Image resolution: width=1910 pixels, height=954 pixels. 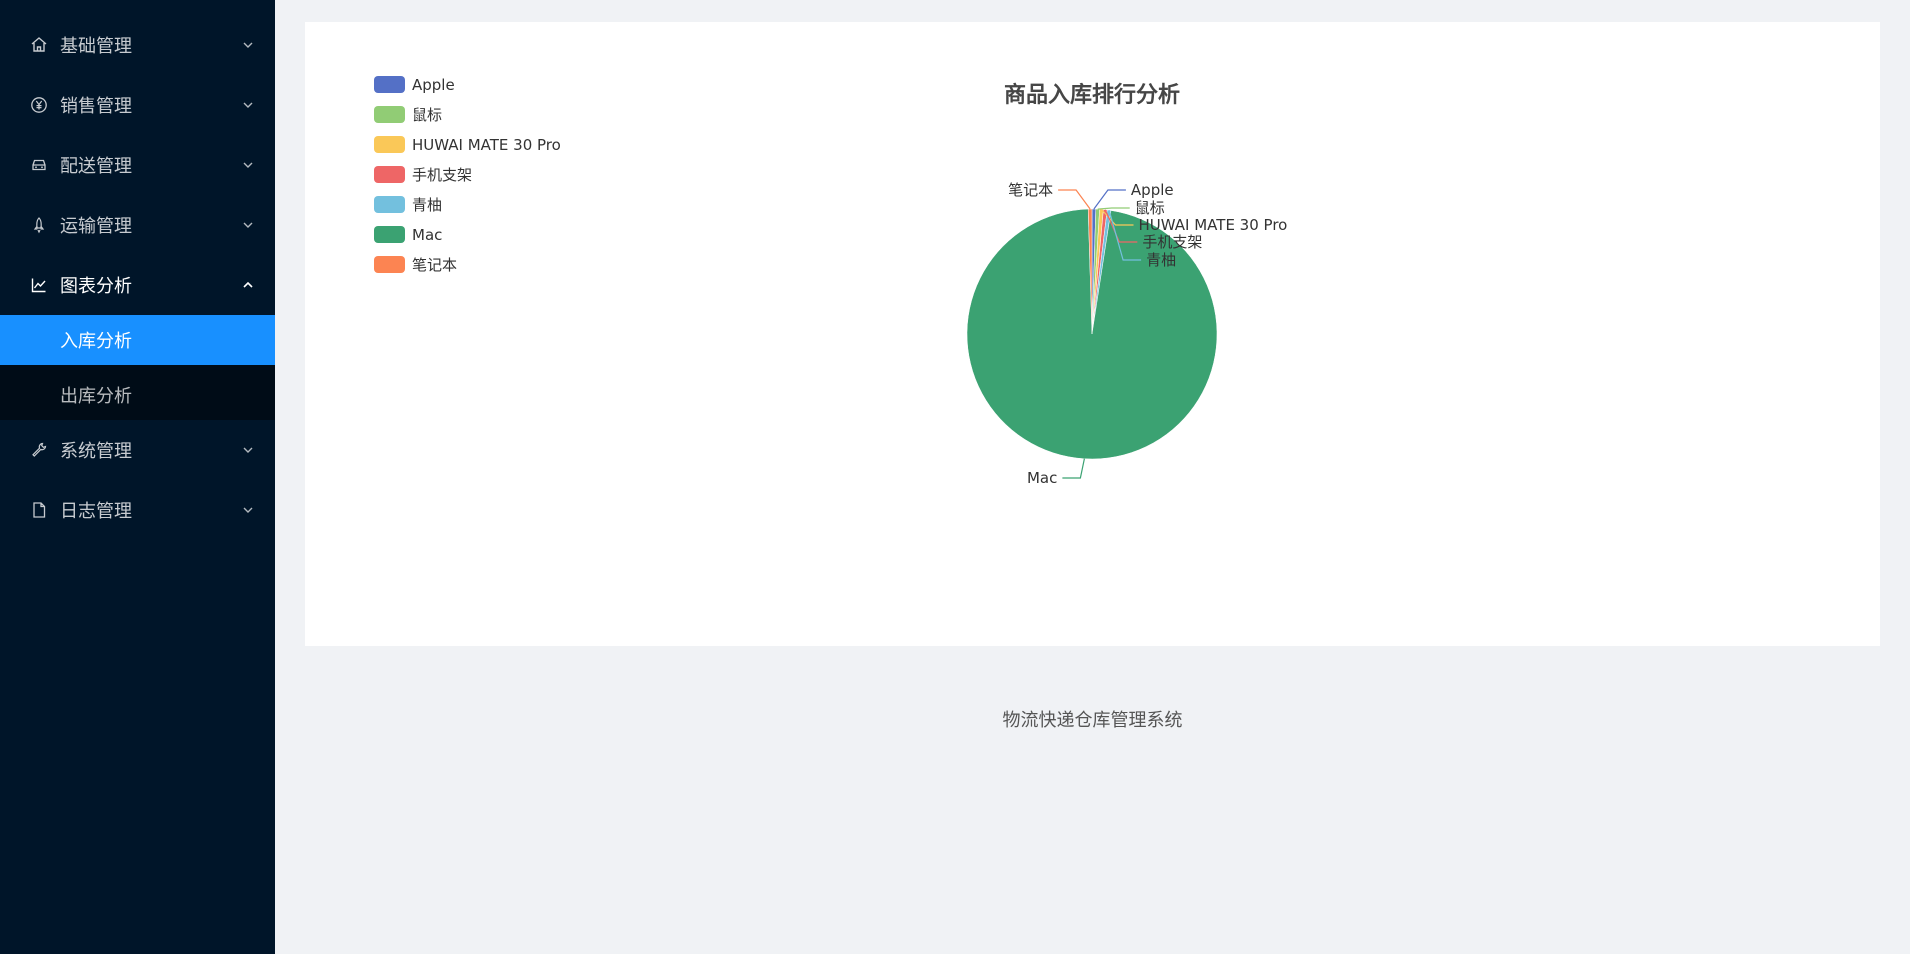 I want to click on legend-label: HUWAI MATE 30 Pro, so click(x=486, y=145).